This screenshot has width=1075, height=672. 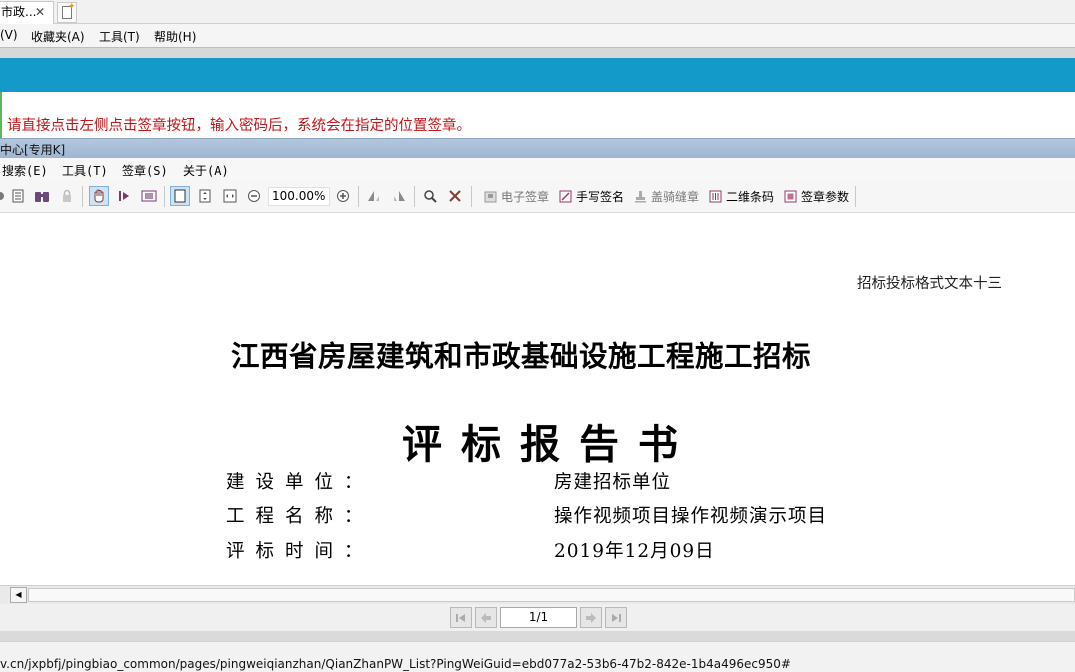 I want to click on qr-code-label: 二维条码, so click(x=750, y=196).